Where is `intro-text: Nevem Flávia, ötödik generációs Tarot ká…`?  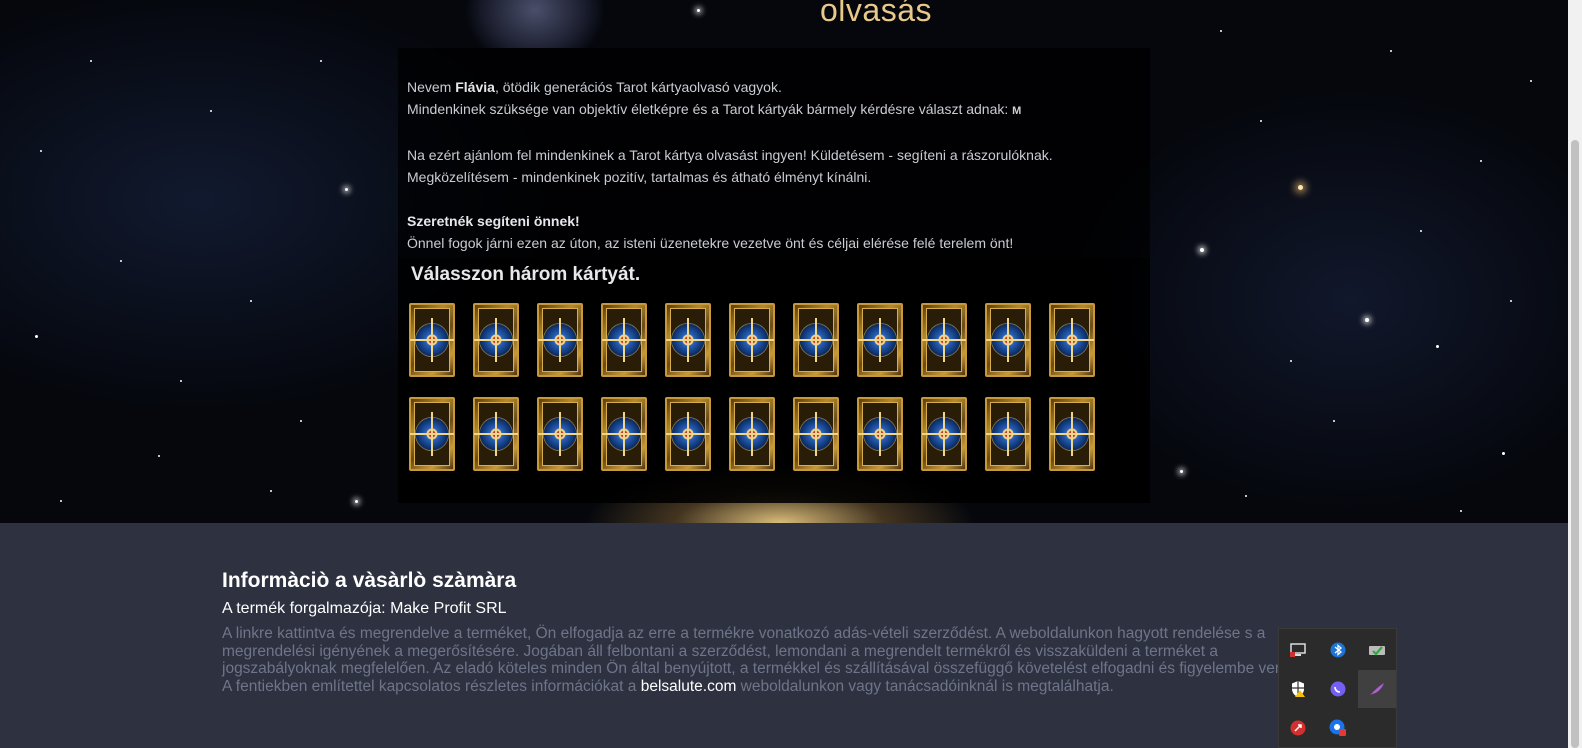
intro-text: Nevem Flávia, ötödik generációs Tarot ká… is located at coordinates (774, 165).